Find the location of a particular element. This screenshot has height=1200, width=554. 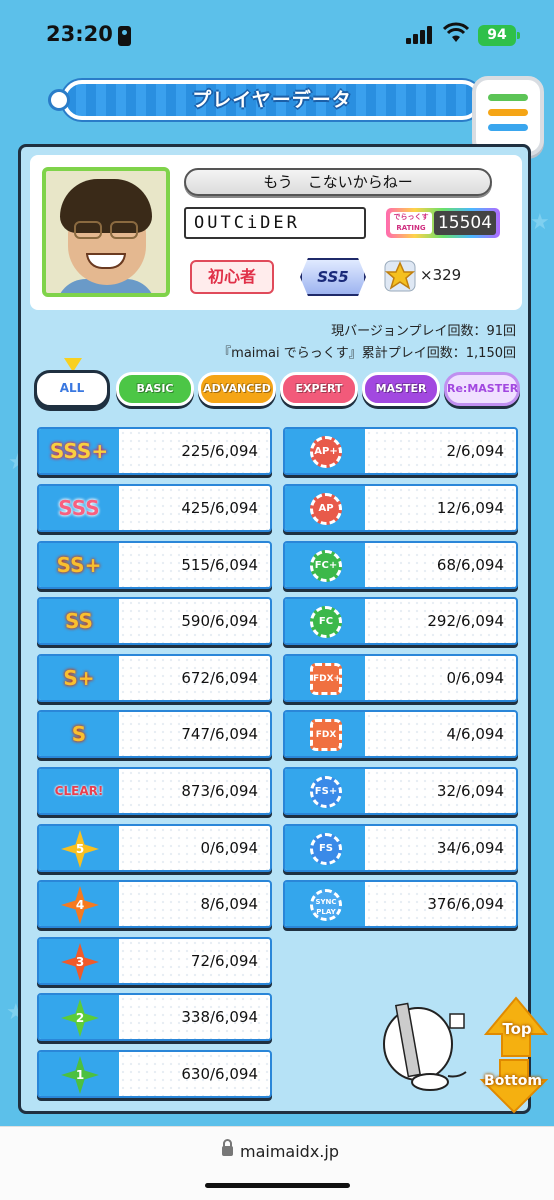

combo-count: 68/6,094 is located at coordinates (470, 565).